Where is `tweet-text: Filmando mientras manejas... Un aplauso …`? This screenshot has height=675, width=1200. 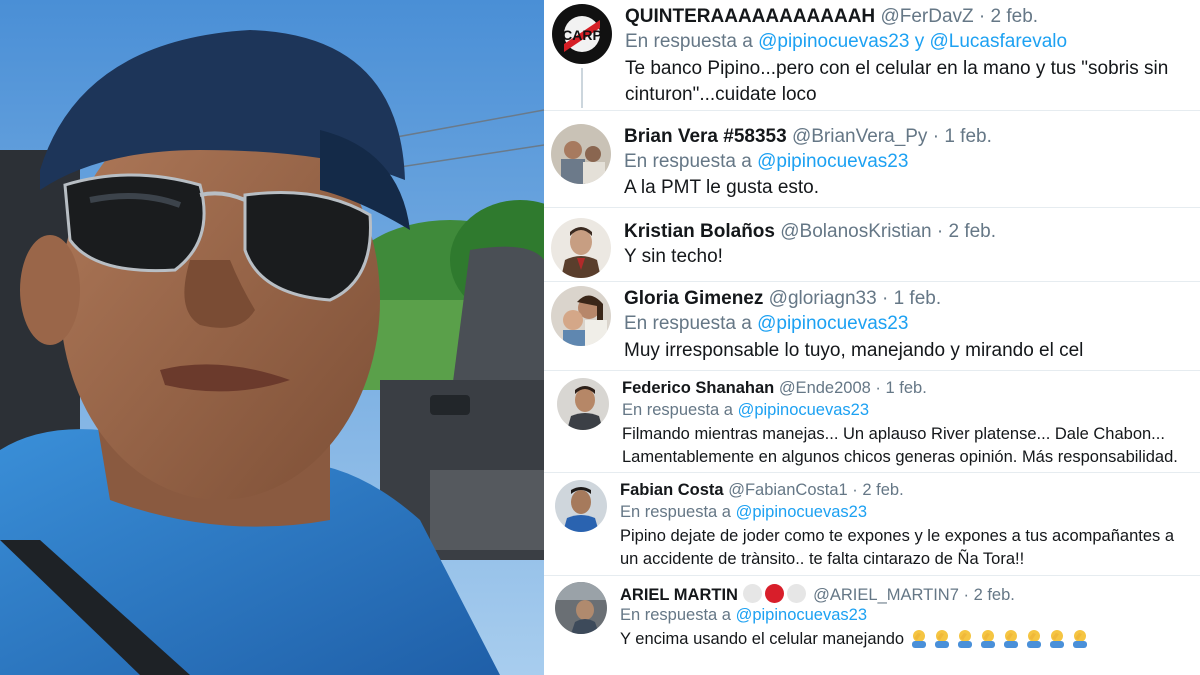
tweet-text: Filmando mientras manejas... Un aplauso … is located at coordinates (900, 445).